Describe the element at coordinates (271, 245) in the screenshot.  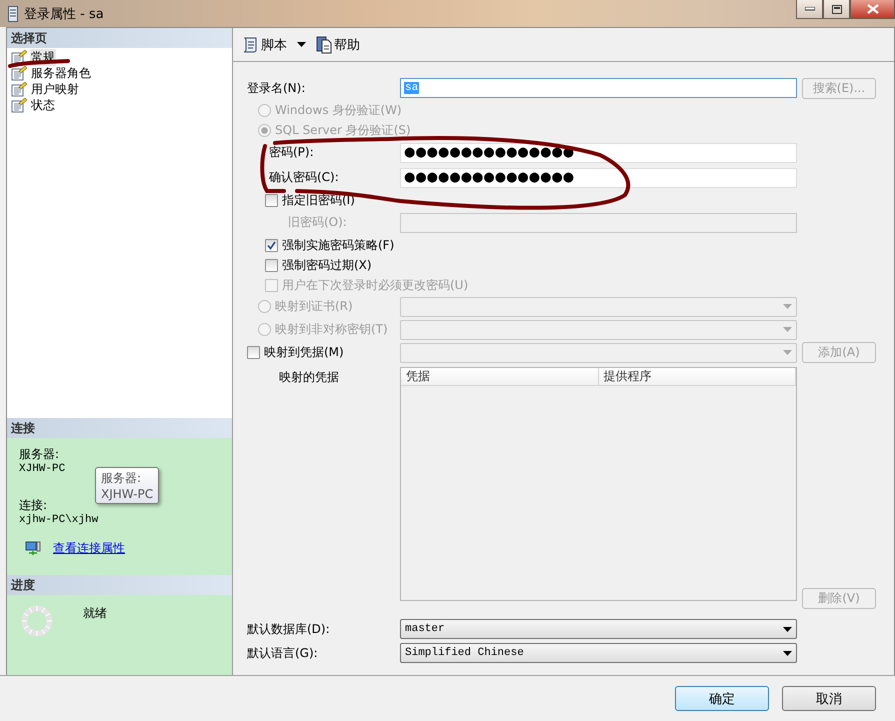
I see `checkmark-icon` at that location.